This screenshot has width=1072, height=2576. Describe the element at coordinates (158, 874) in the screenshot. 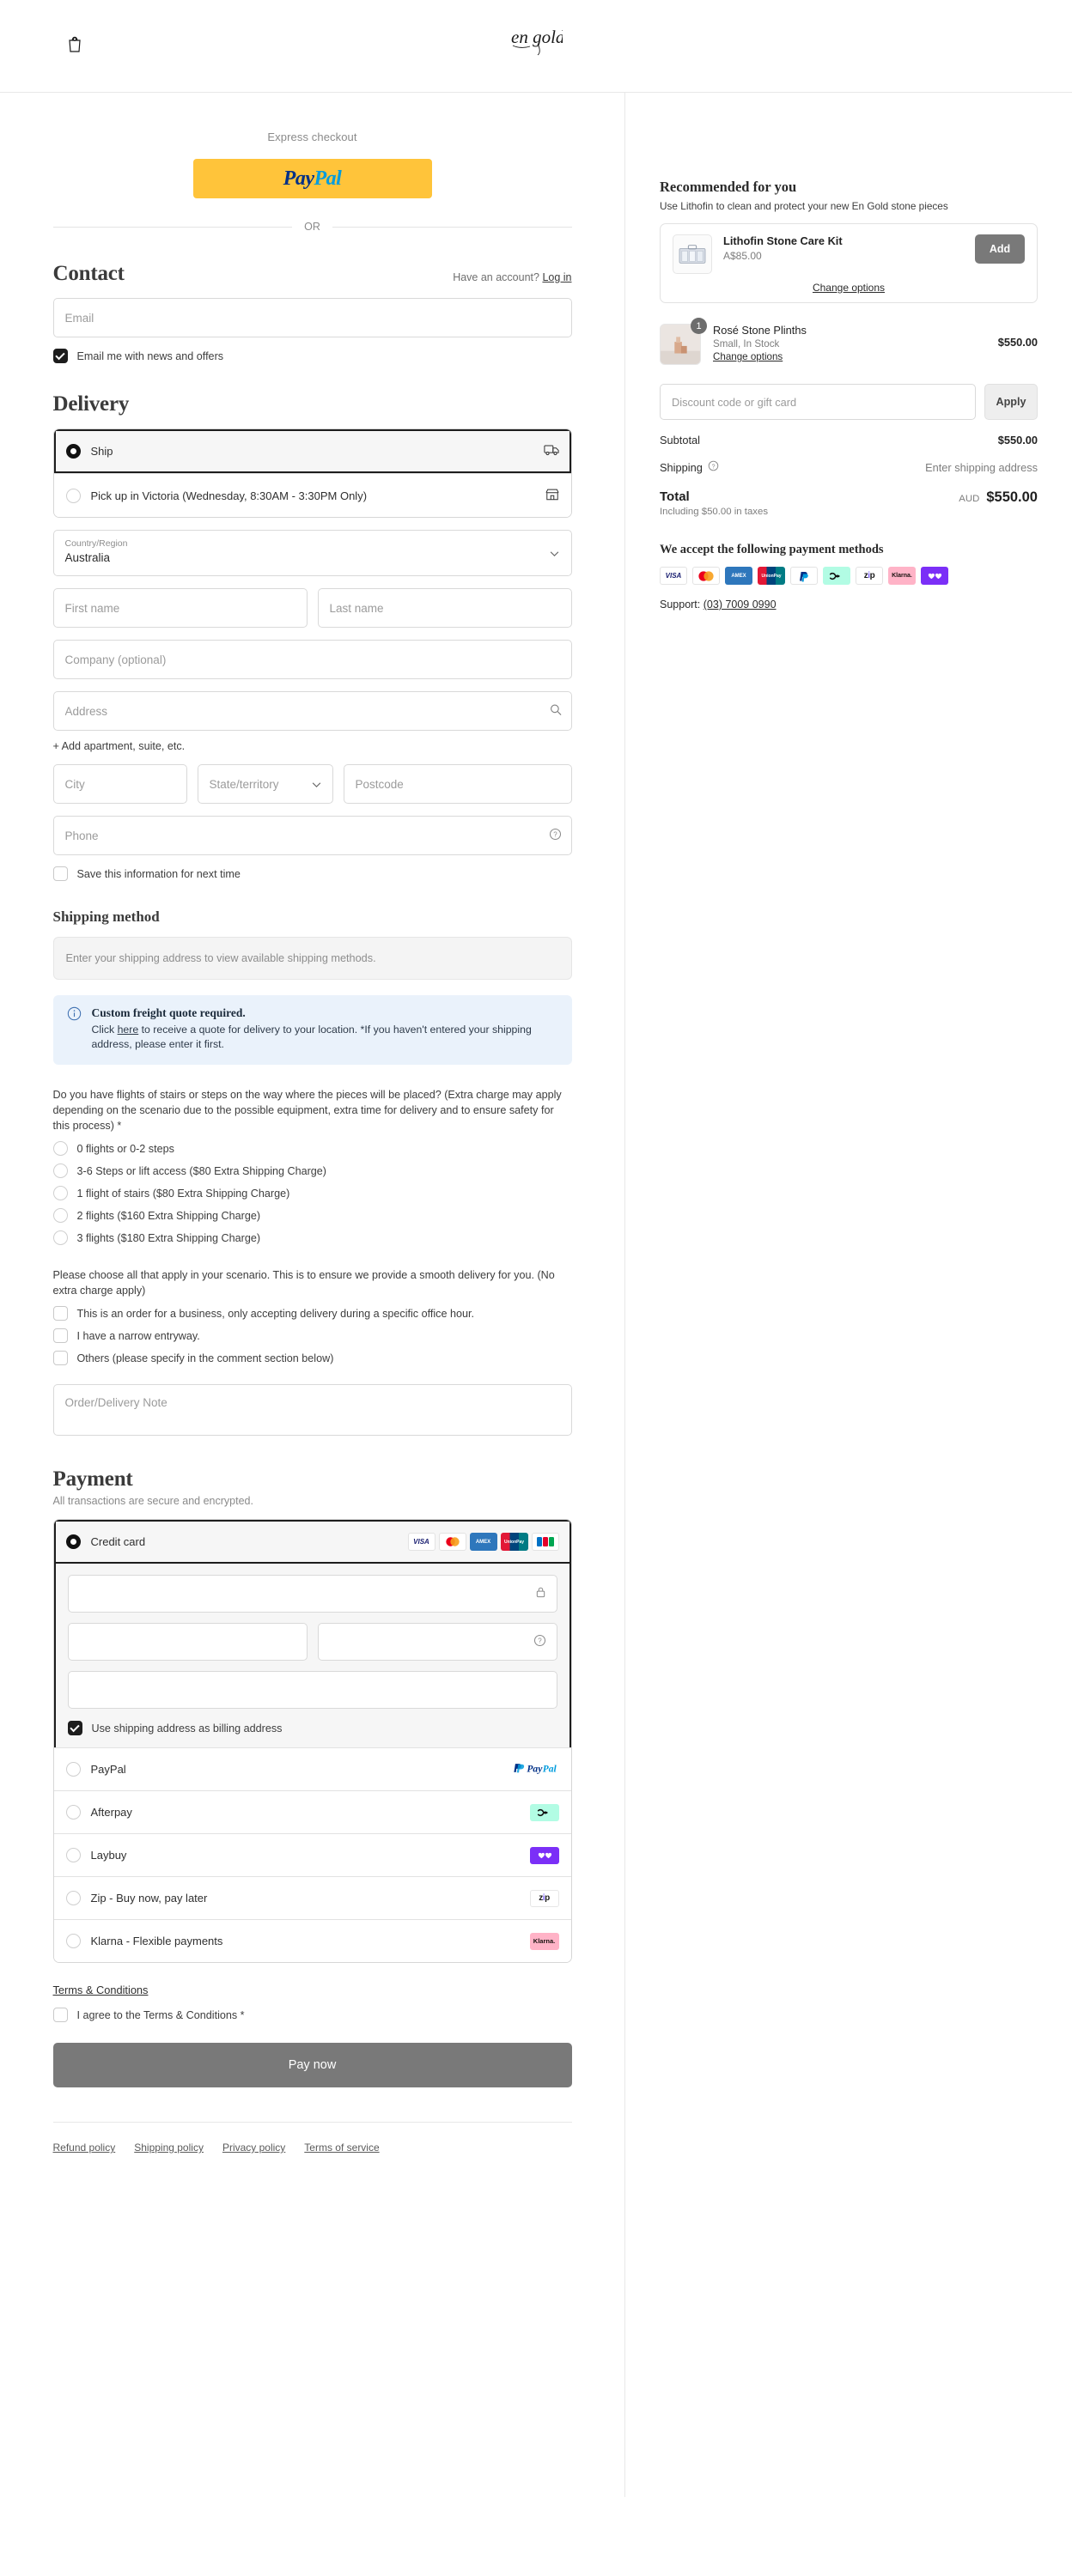

I see `save-info-label: Save this information for next time` at that location.